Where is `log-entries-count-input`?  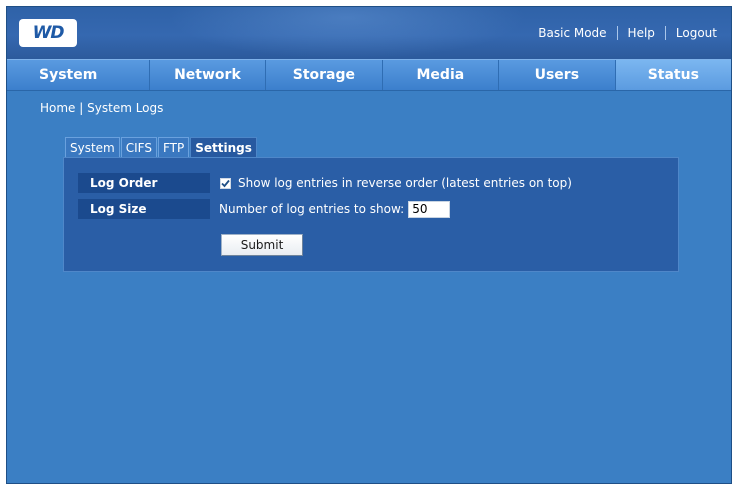
log-entries-count-input is located at coordinates (429, 209).